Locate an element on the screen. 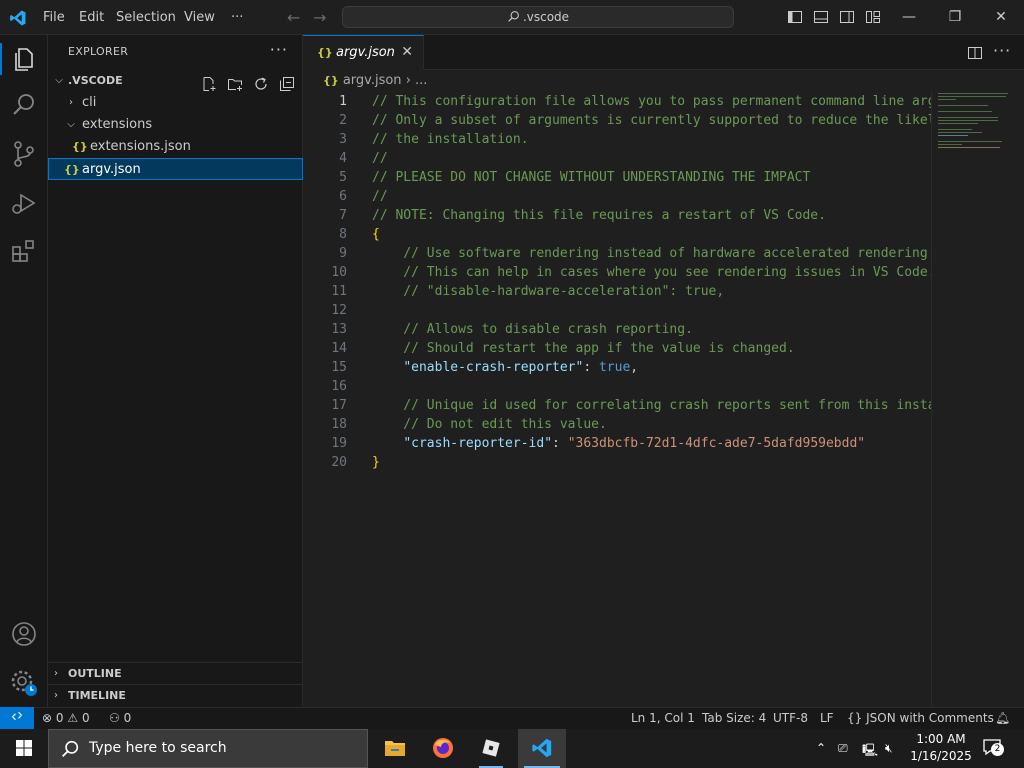 The image size is (1024, 768). taskbar-firefox is located at coordinates (443, 748).